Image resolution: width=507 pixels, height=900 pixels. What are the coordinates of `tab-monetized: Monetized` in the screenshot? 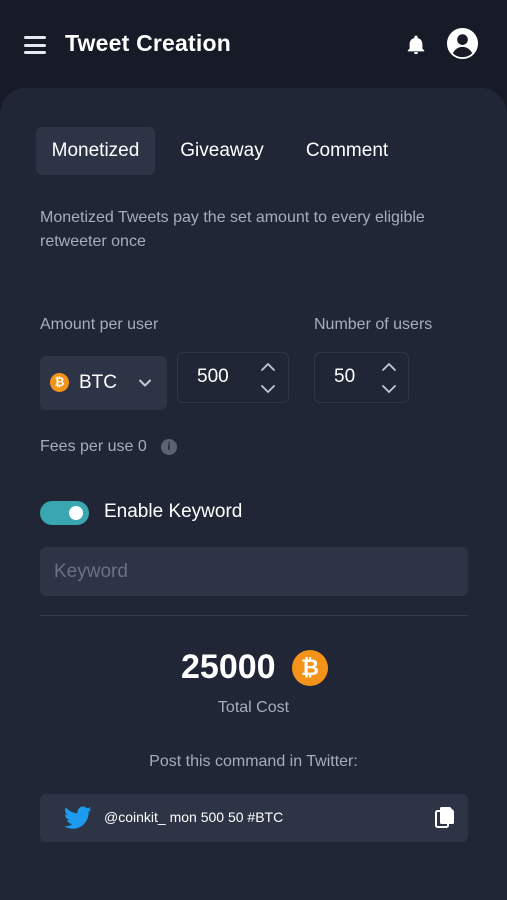 It's located at (95, 151).